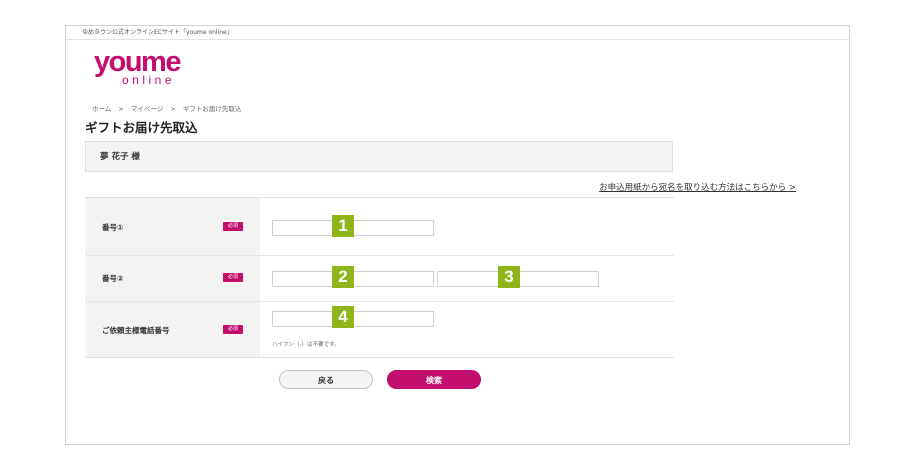  I want to click on recipient-name-bar: 夢 花子 様, so click(379, 156).